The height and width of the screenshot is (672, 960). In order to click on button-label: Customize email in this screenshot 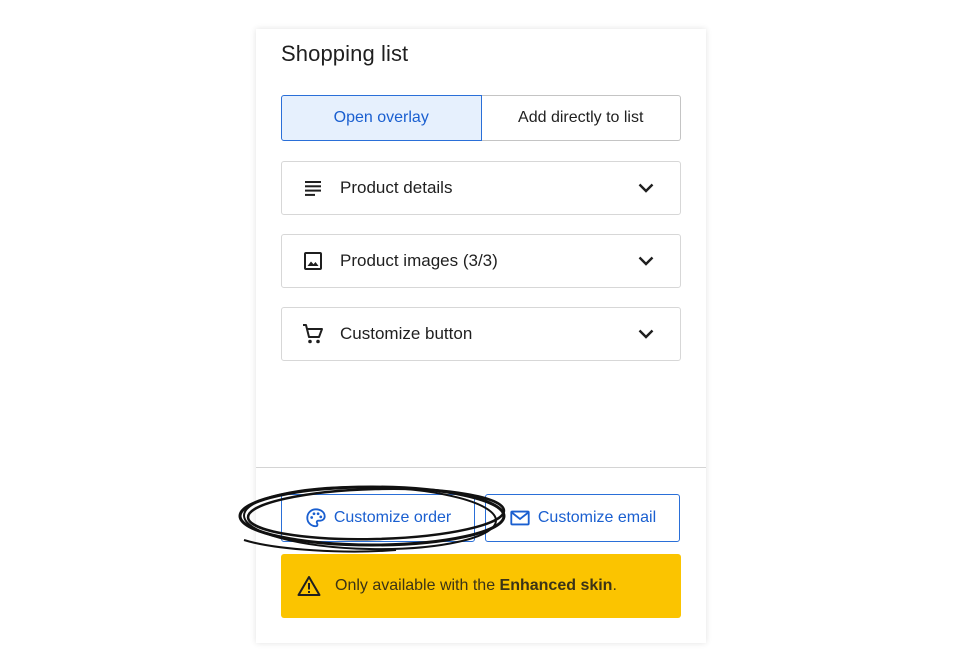, I will do `click(597, 517)`.